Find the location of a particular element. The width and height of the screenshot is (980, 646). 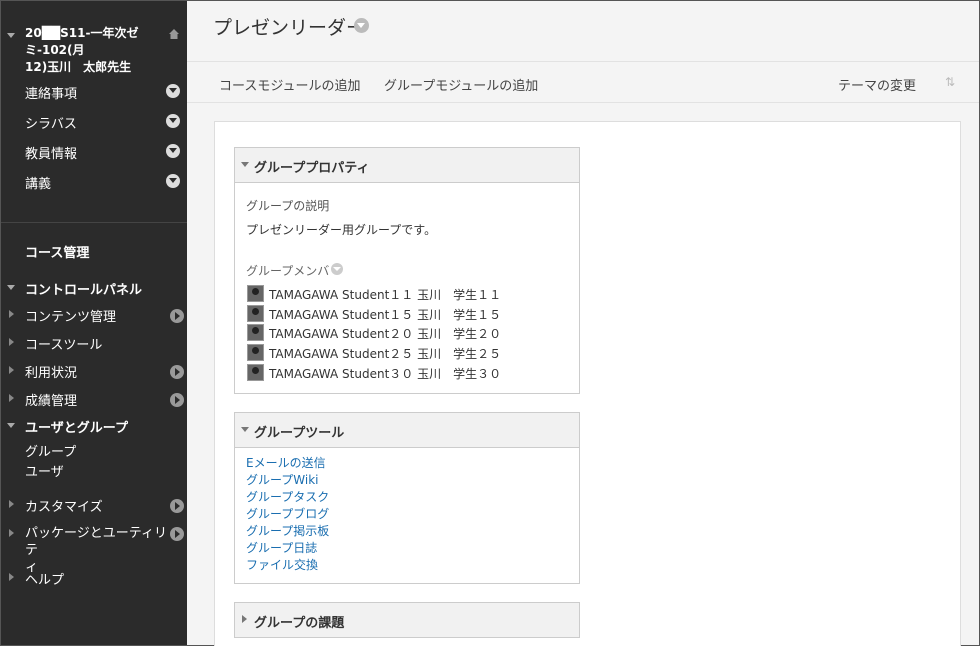

expand-module-icon is located at coordinates (244, 619).